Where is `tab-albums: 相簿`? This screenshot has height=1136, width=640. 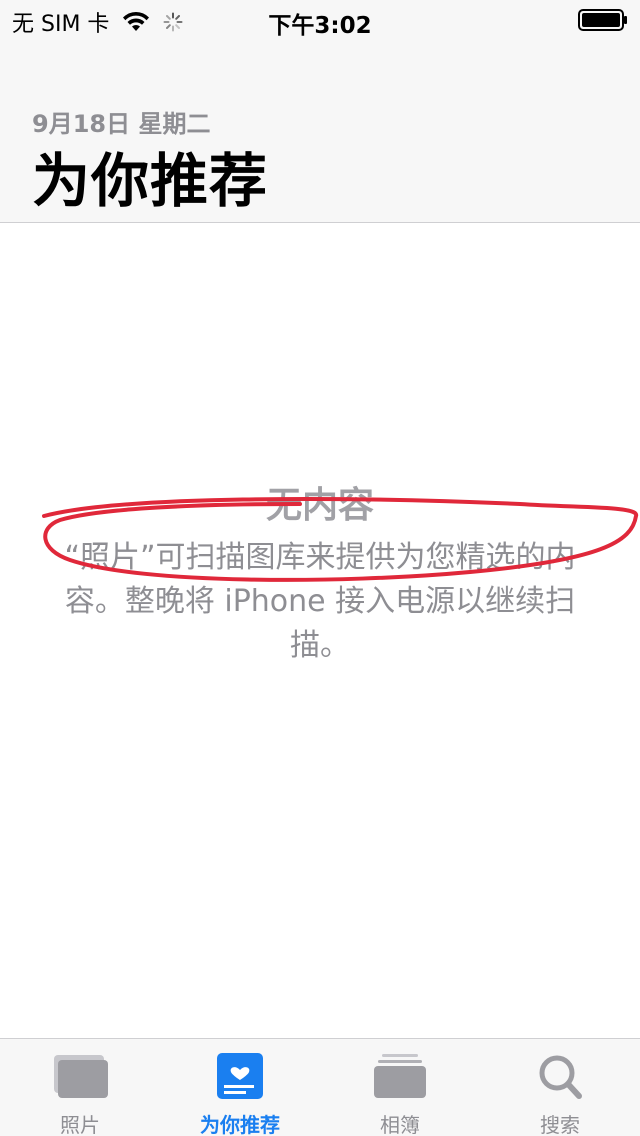 tab-albums: 相簿 is located at coordinates (400, 1087).